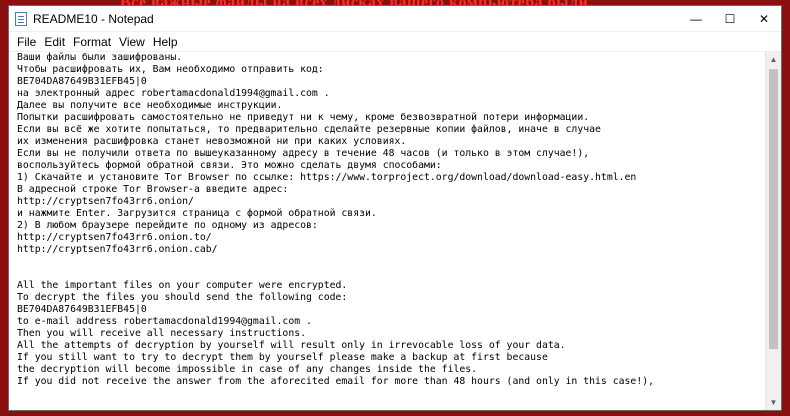 This screenshot has width=790, height=416. I want to click on scroll-thumb, so click(773, 209).